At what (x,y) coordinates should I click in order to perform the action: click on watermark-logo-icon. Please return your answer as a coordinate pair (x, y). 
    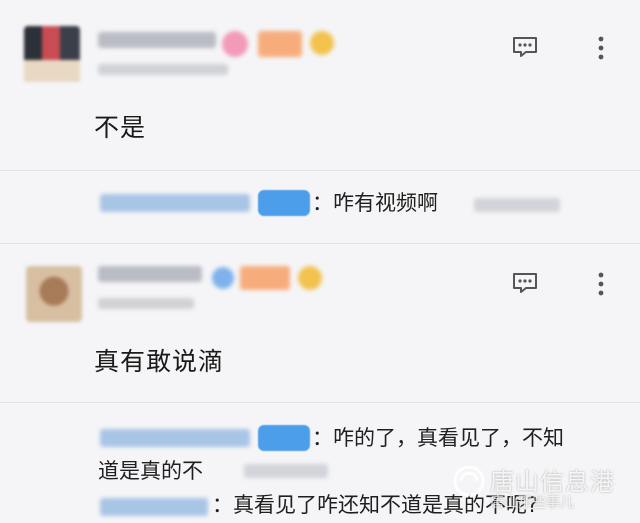
    Looking at the image, I should click on (469, 481).